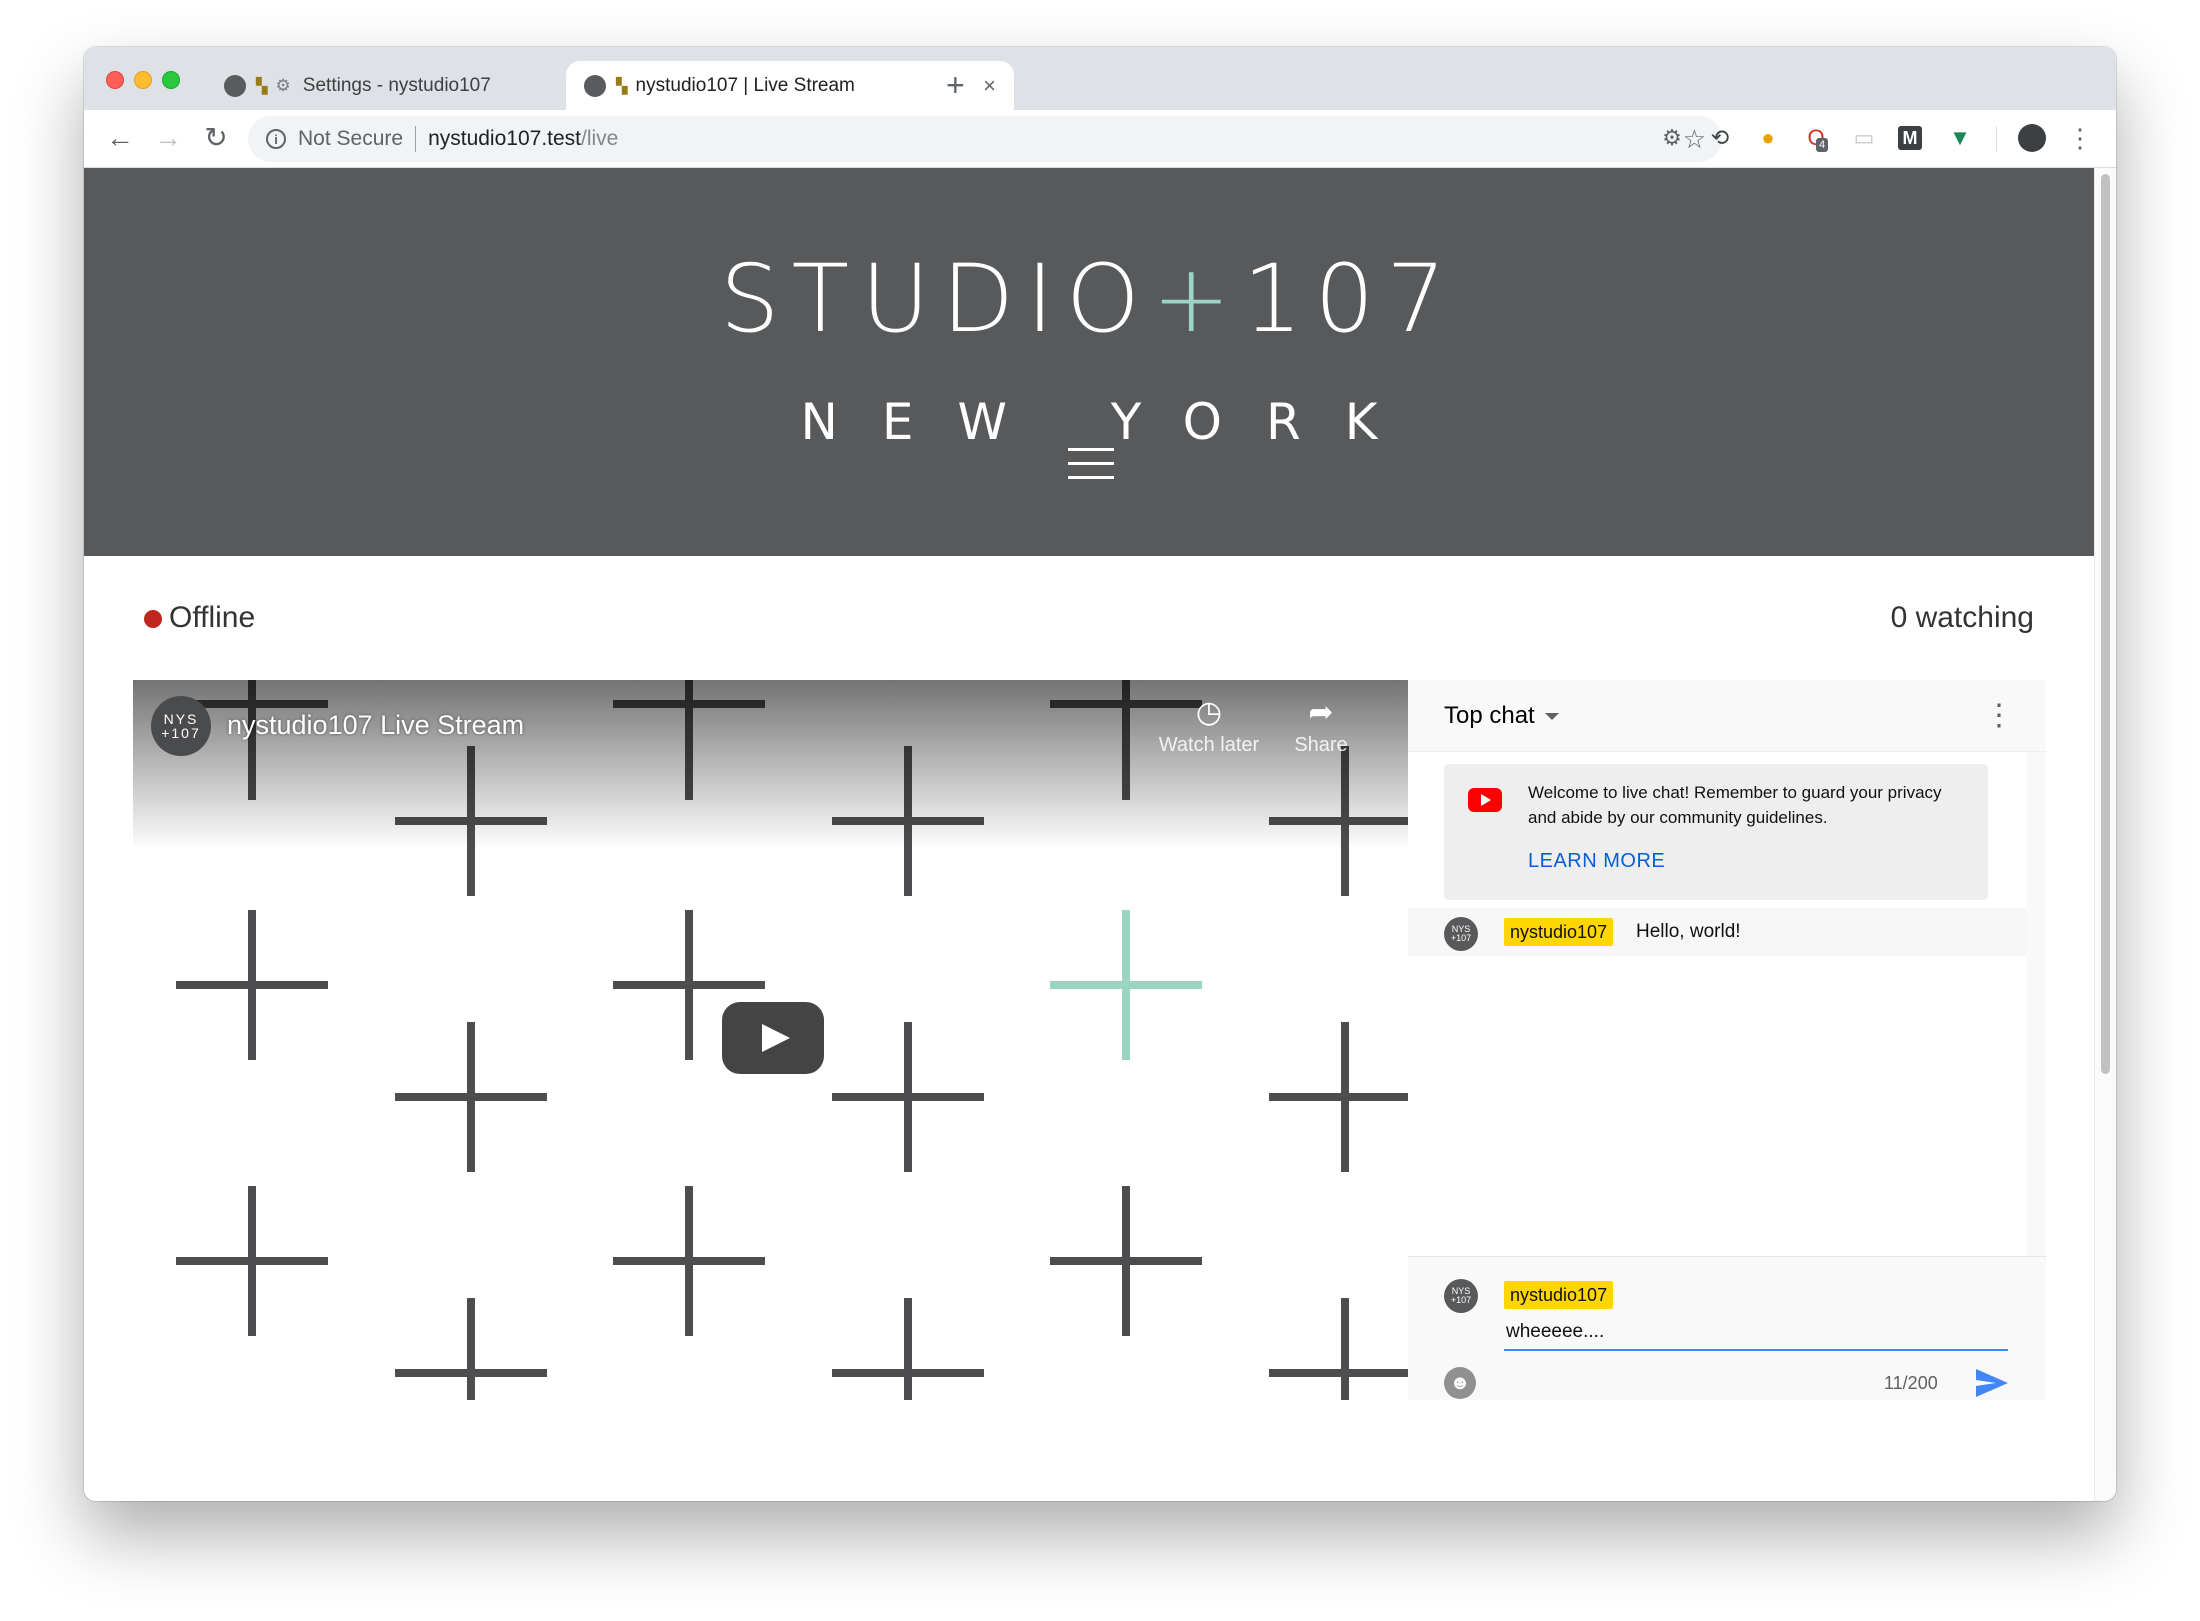 The width and height of the screenshot is (2200, 1621). What do you see at coordinates (1768, 138) in the screenshot?
I see `extension-coin-icon: ●` at bounding box center [1768, 138].